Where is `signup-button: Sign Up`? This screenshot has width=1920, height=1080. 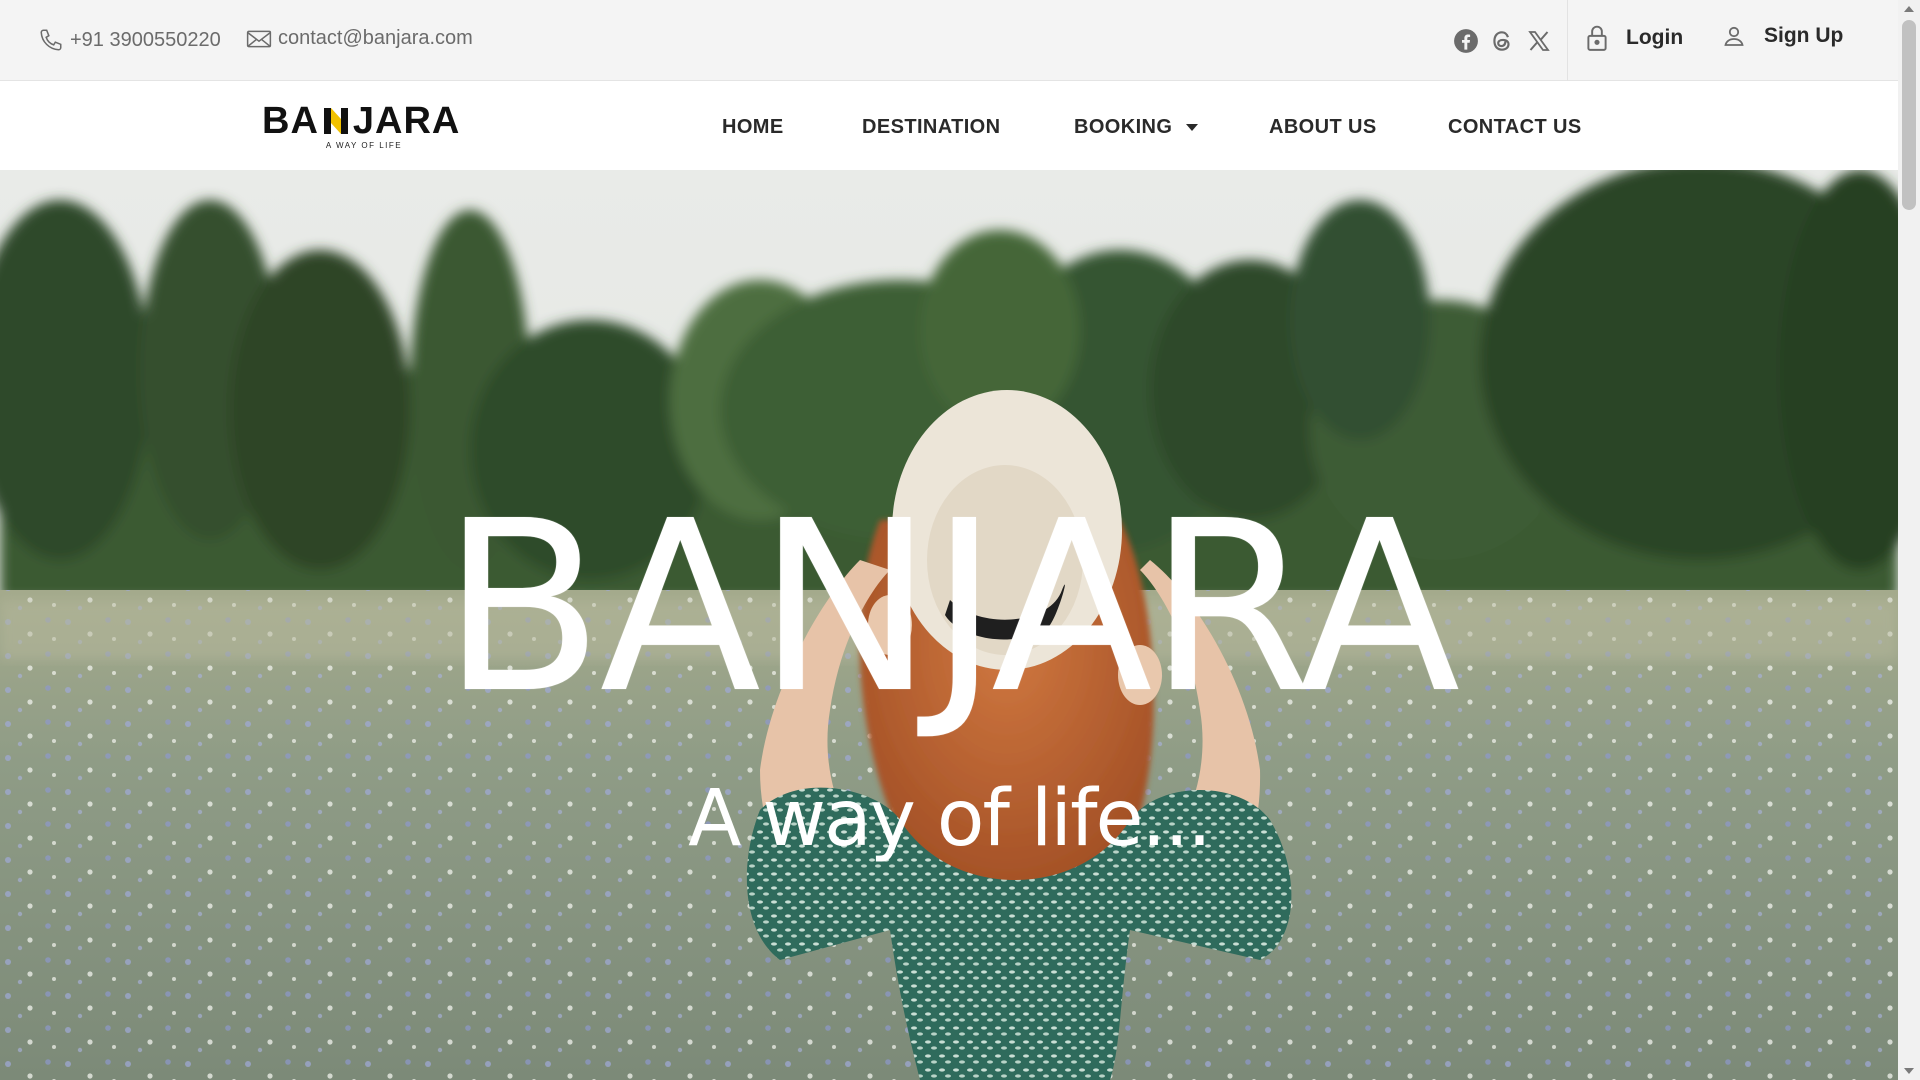 signup-button: Sign Up is located at coordinates (1782, 36).